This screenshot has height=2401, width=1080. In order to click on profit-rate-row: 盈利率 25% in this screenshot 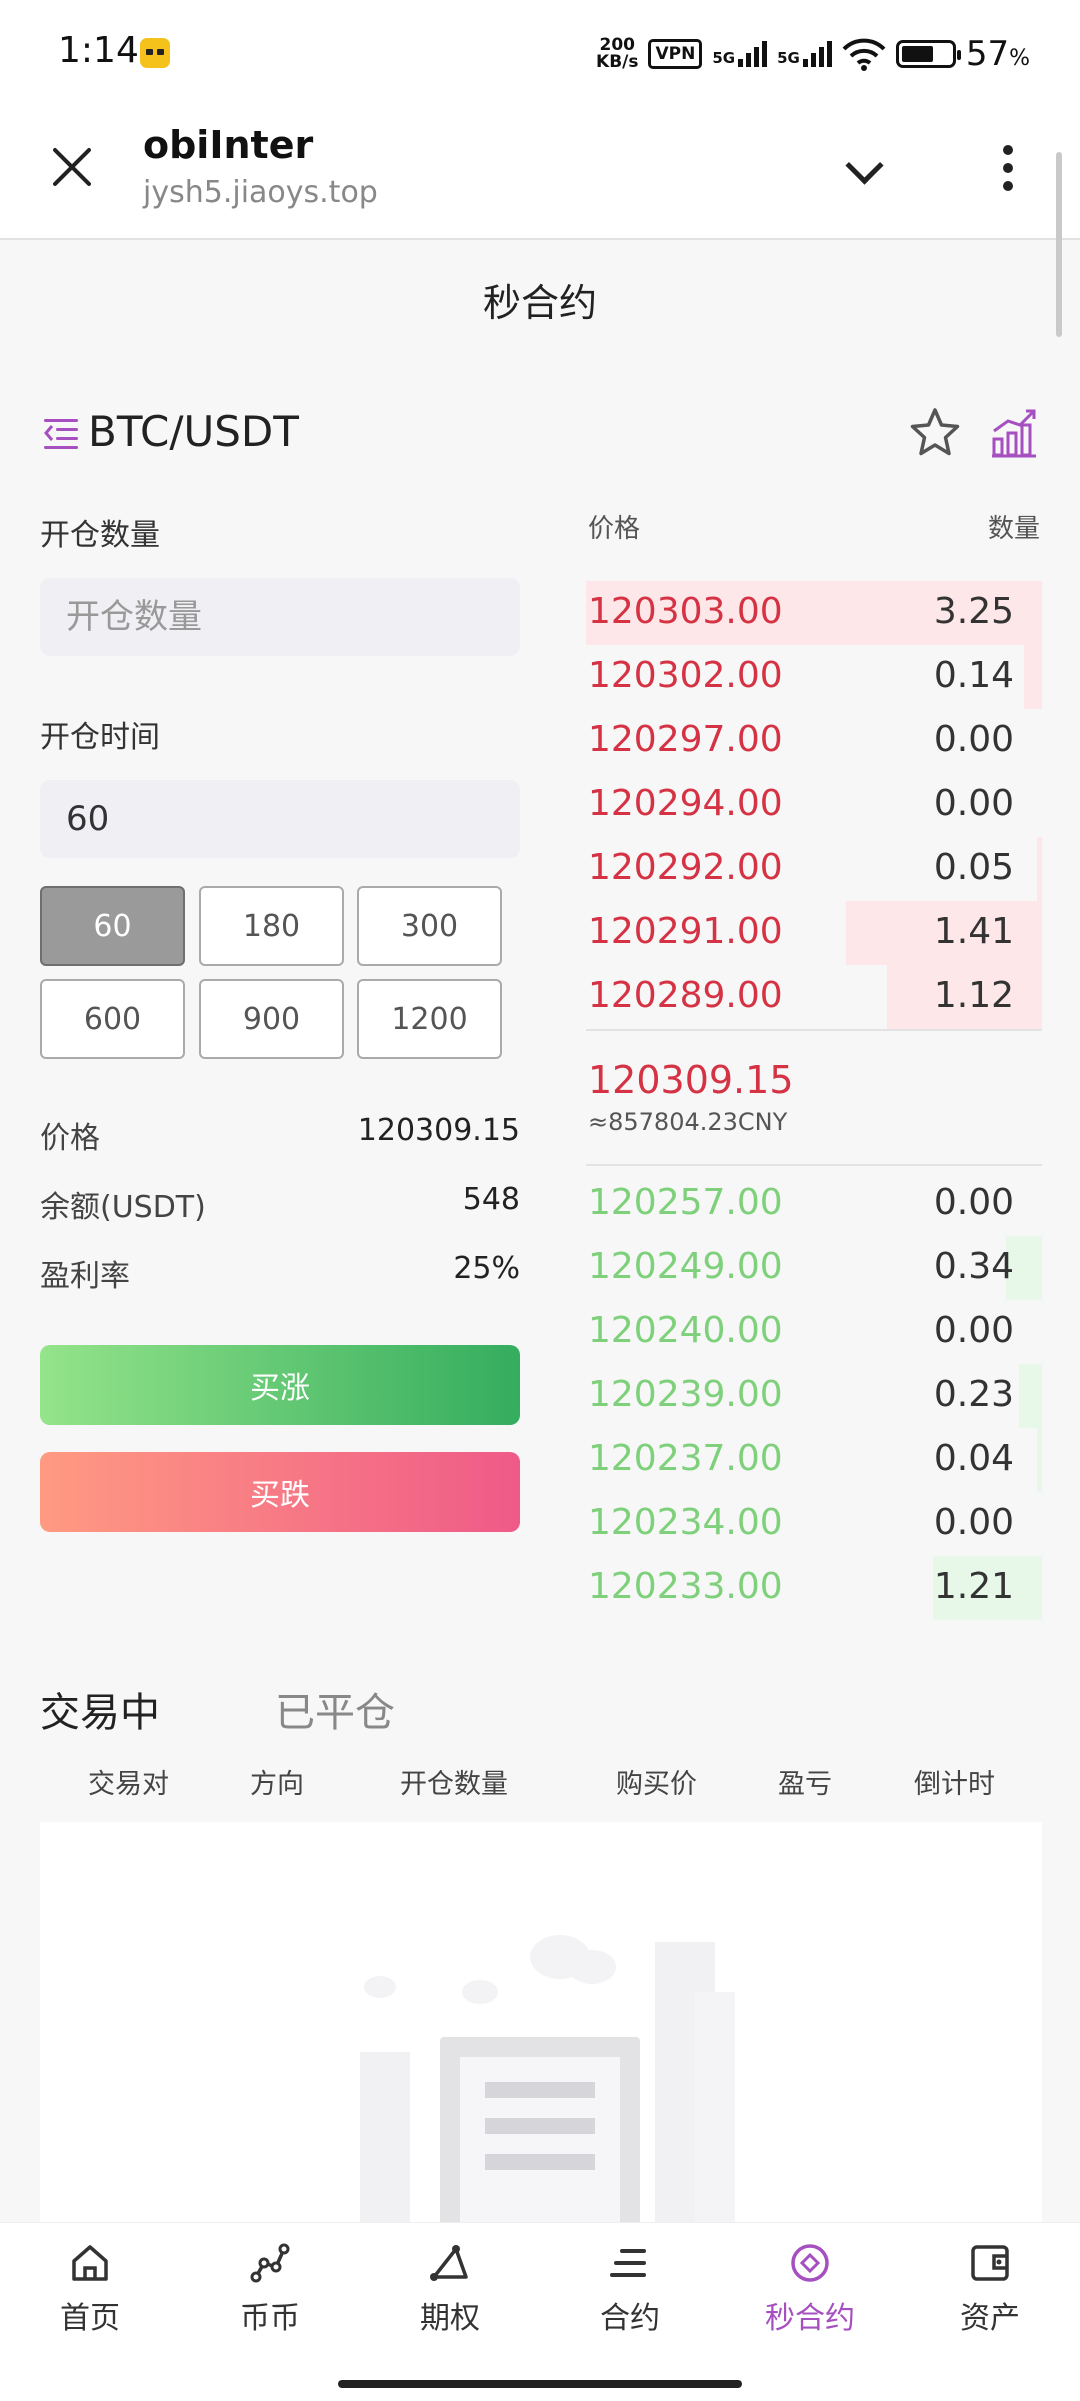, I will do `click(280, 1273)`.